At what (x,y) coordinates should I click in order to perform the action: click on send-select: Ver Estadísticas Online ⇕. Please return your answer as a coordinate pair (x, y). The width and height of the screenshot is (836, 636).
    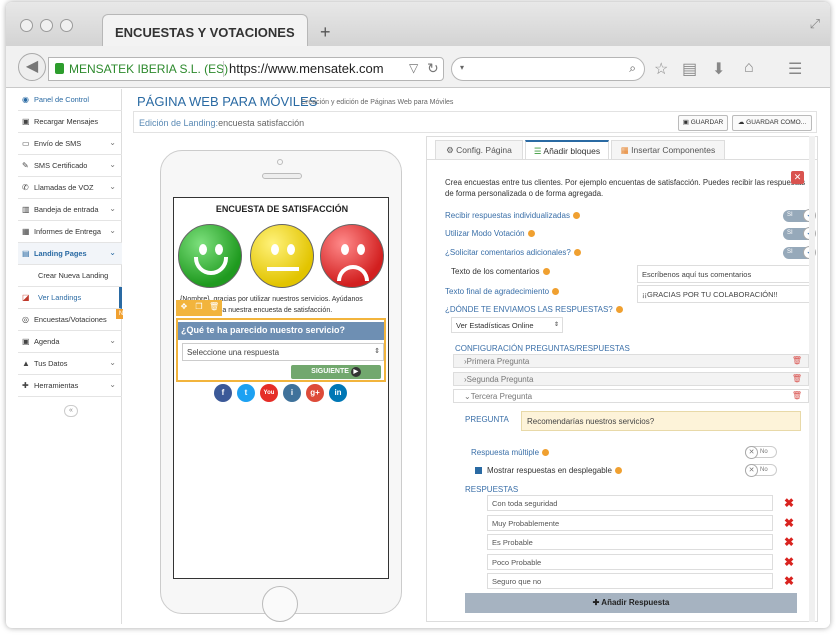
    Looking at the image, I should click on (507, 325).